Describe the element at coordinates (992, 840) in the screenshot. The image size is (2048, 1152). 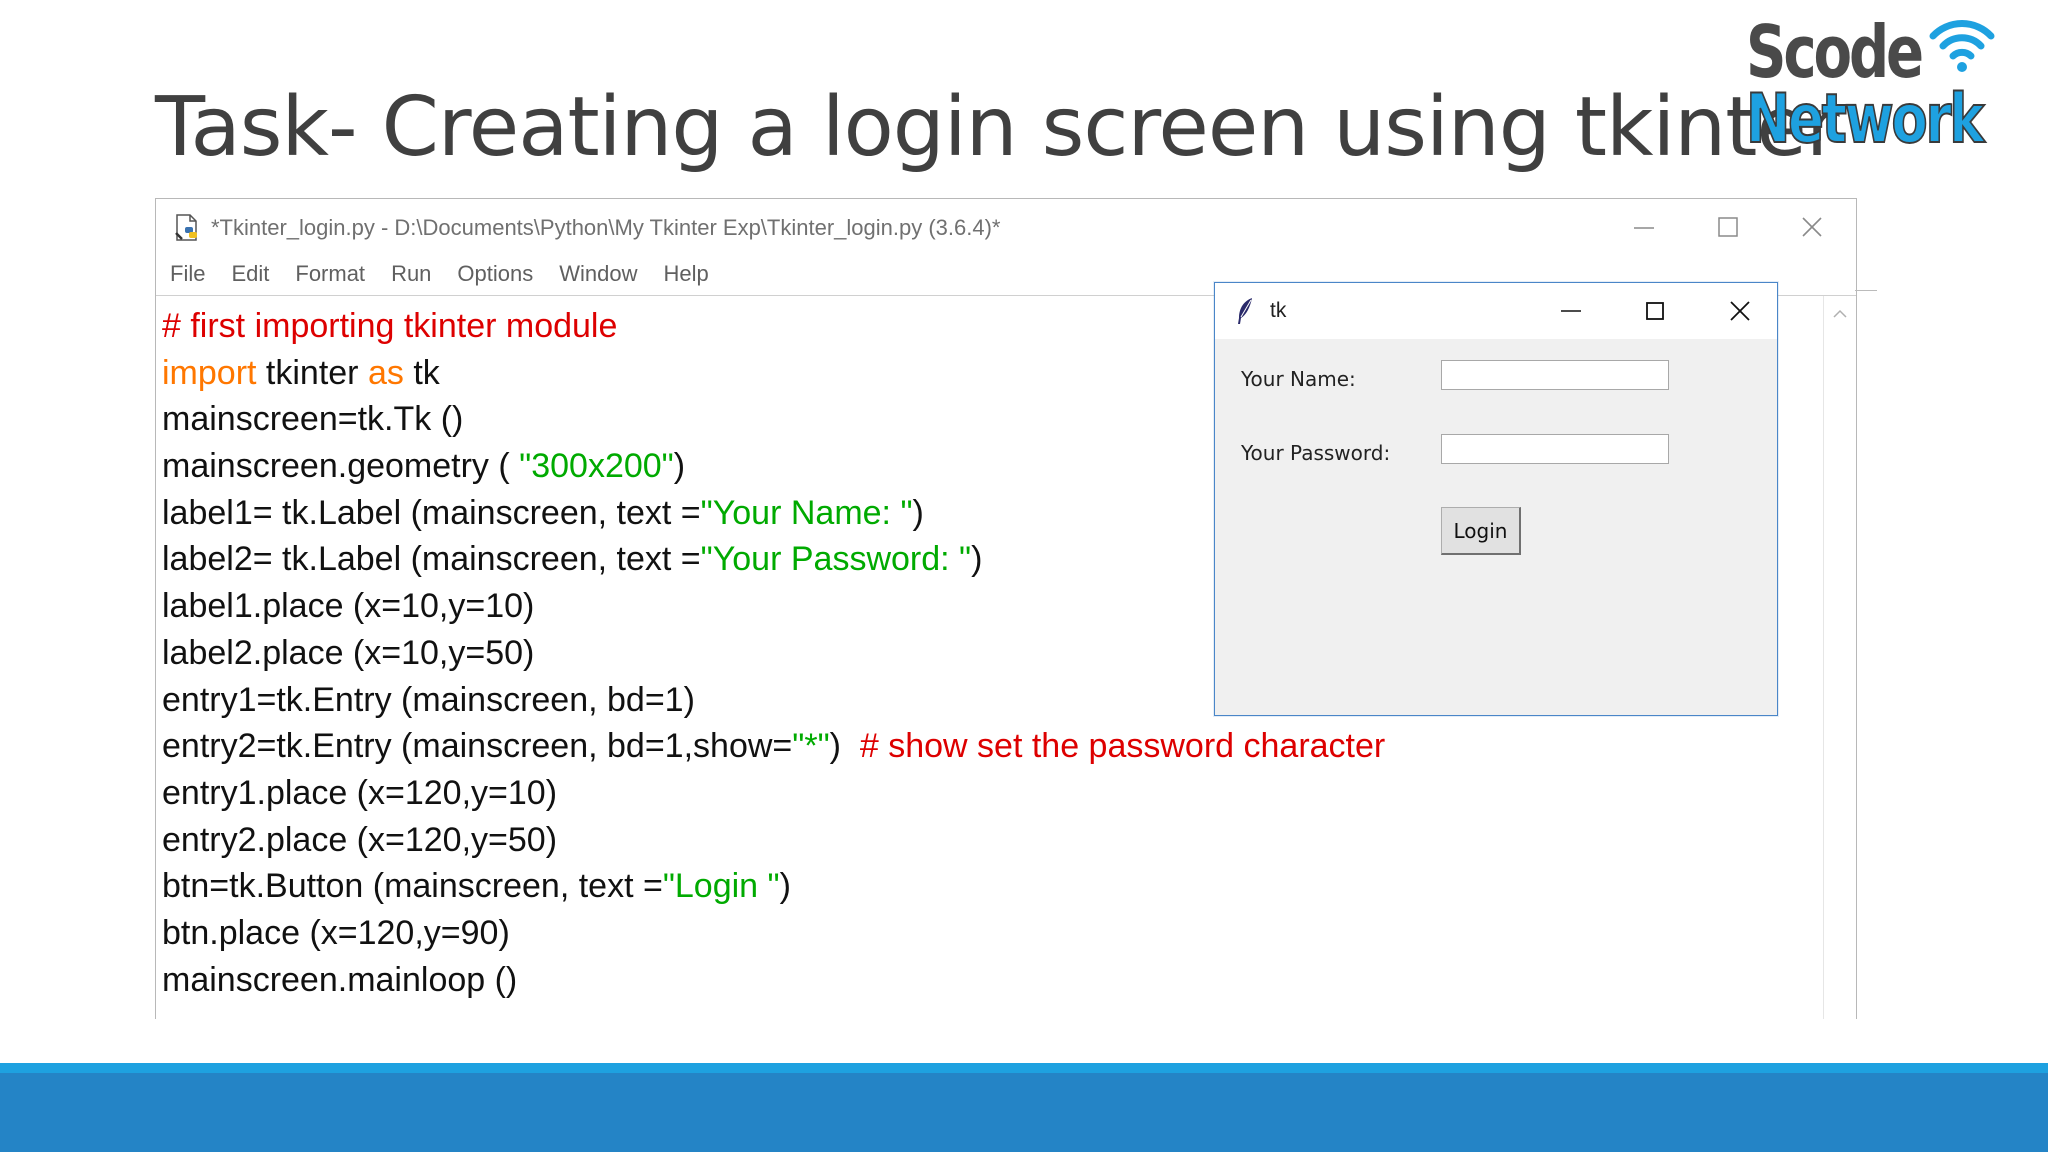
I see `code-line: entry2.place (x=120,y=50)` at that location.